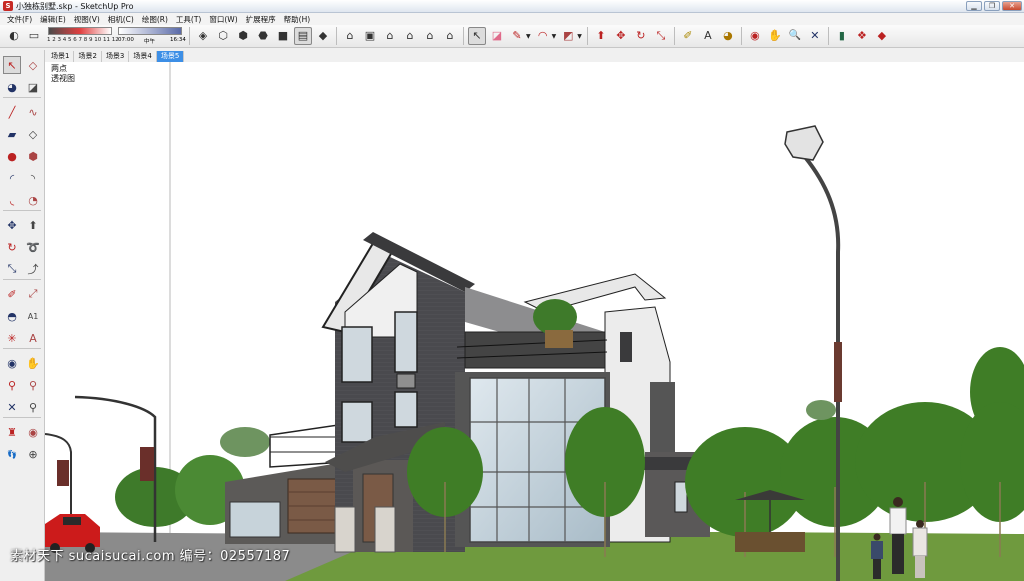 The width and height of the screenshot is (1024, 581). I want to click on shaded-textures-icon: ▤, so click(303, 36).